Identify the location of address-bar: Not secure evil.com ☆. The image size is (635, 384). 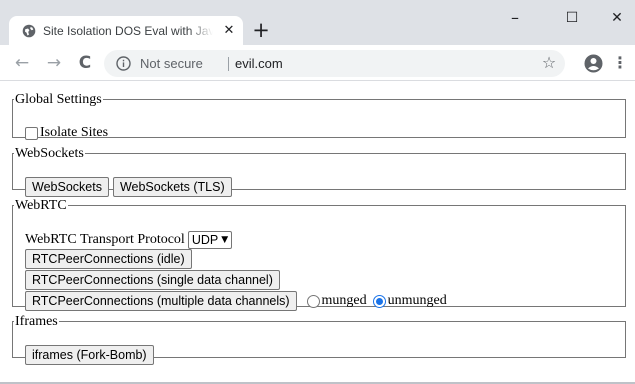
(334, 63).